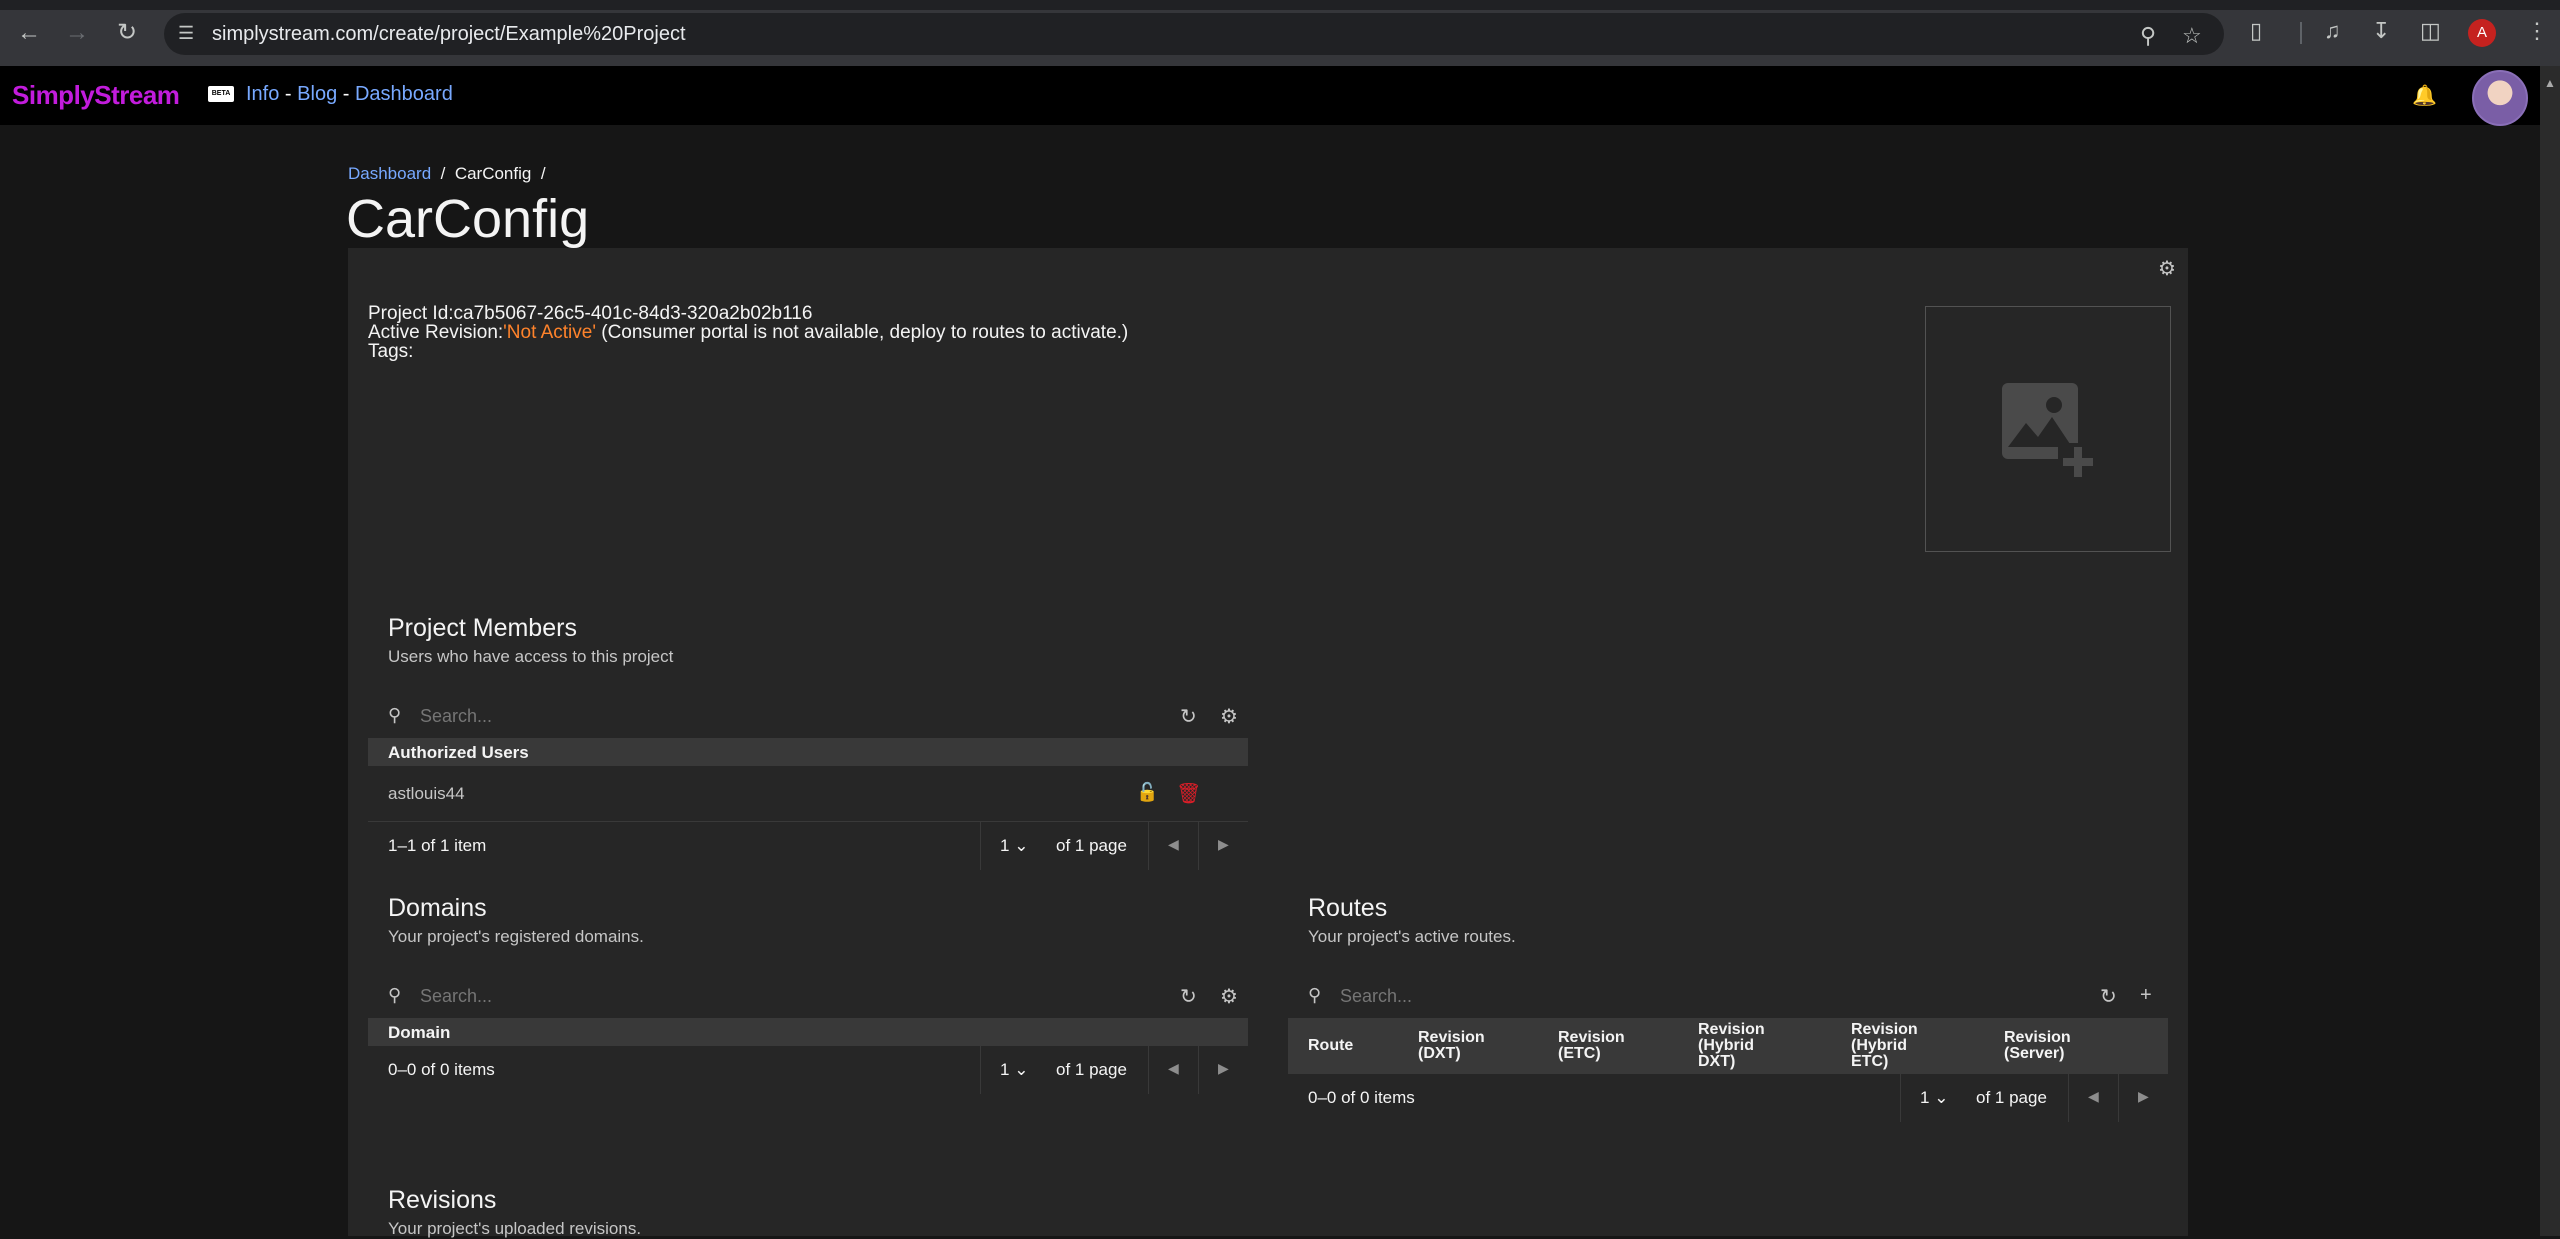 The width and height of the screenshot is (2560, 1239). What do you see at coordinates (1014, 846) in the screenshot?
I see `members-page-select: 1 ⌄` at bounding box center [1014, 846].